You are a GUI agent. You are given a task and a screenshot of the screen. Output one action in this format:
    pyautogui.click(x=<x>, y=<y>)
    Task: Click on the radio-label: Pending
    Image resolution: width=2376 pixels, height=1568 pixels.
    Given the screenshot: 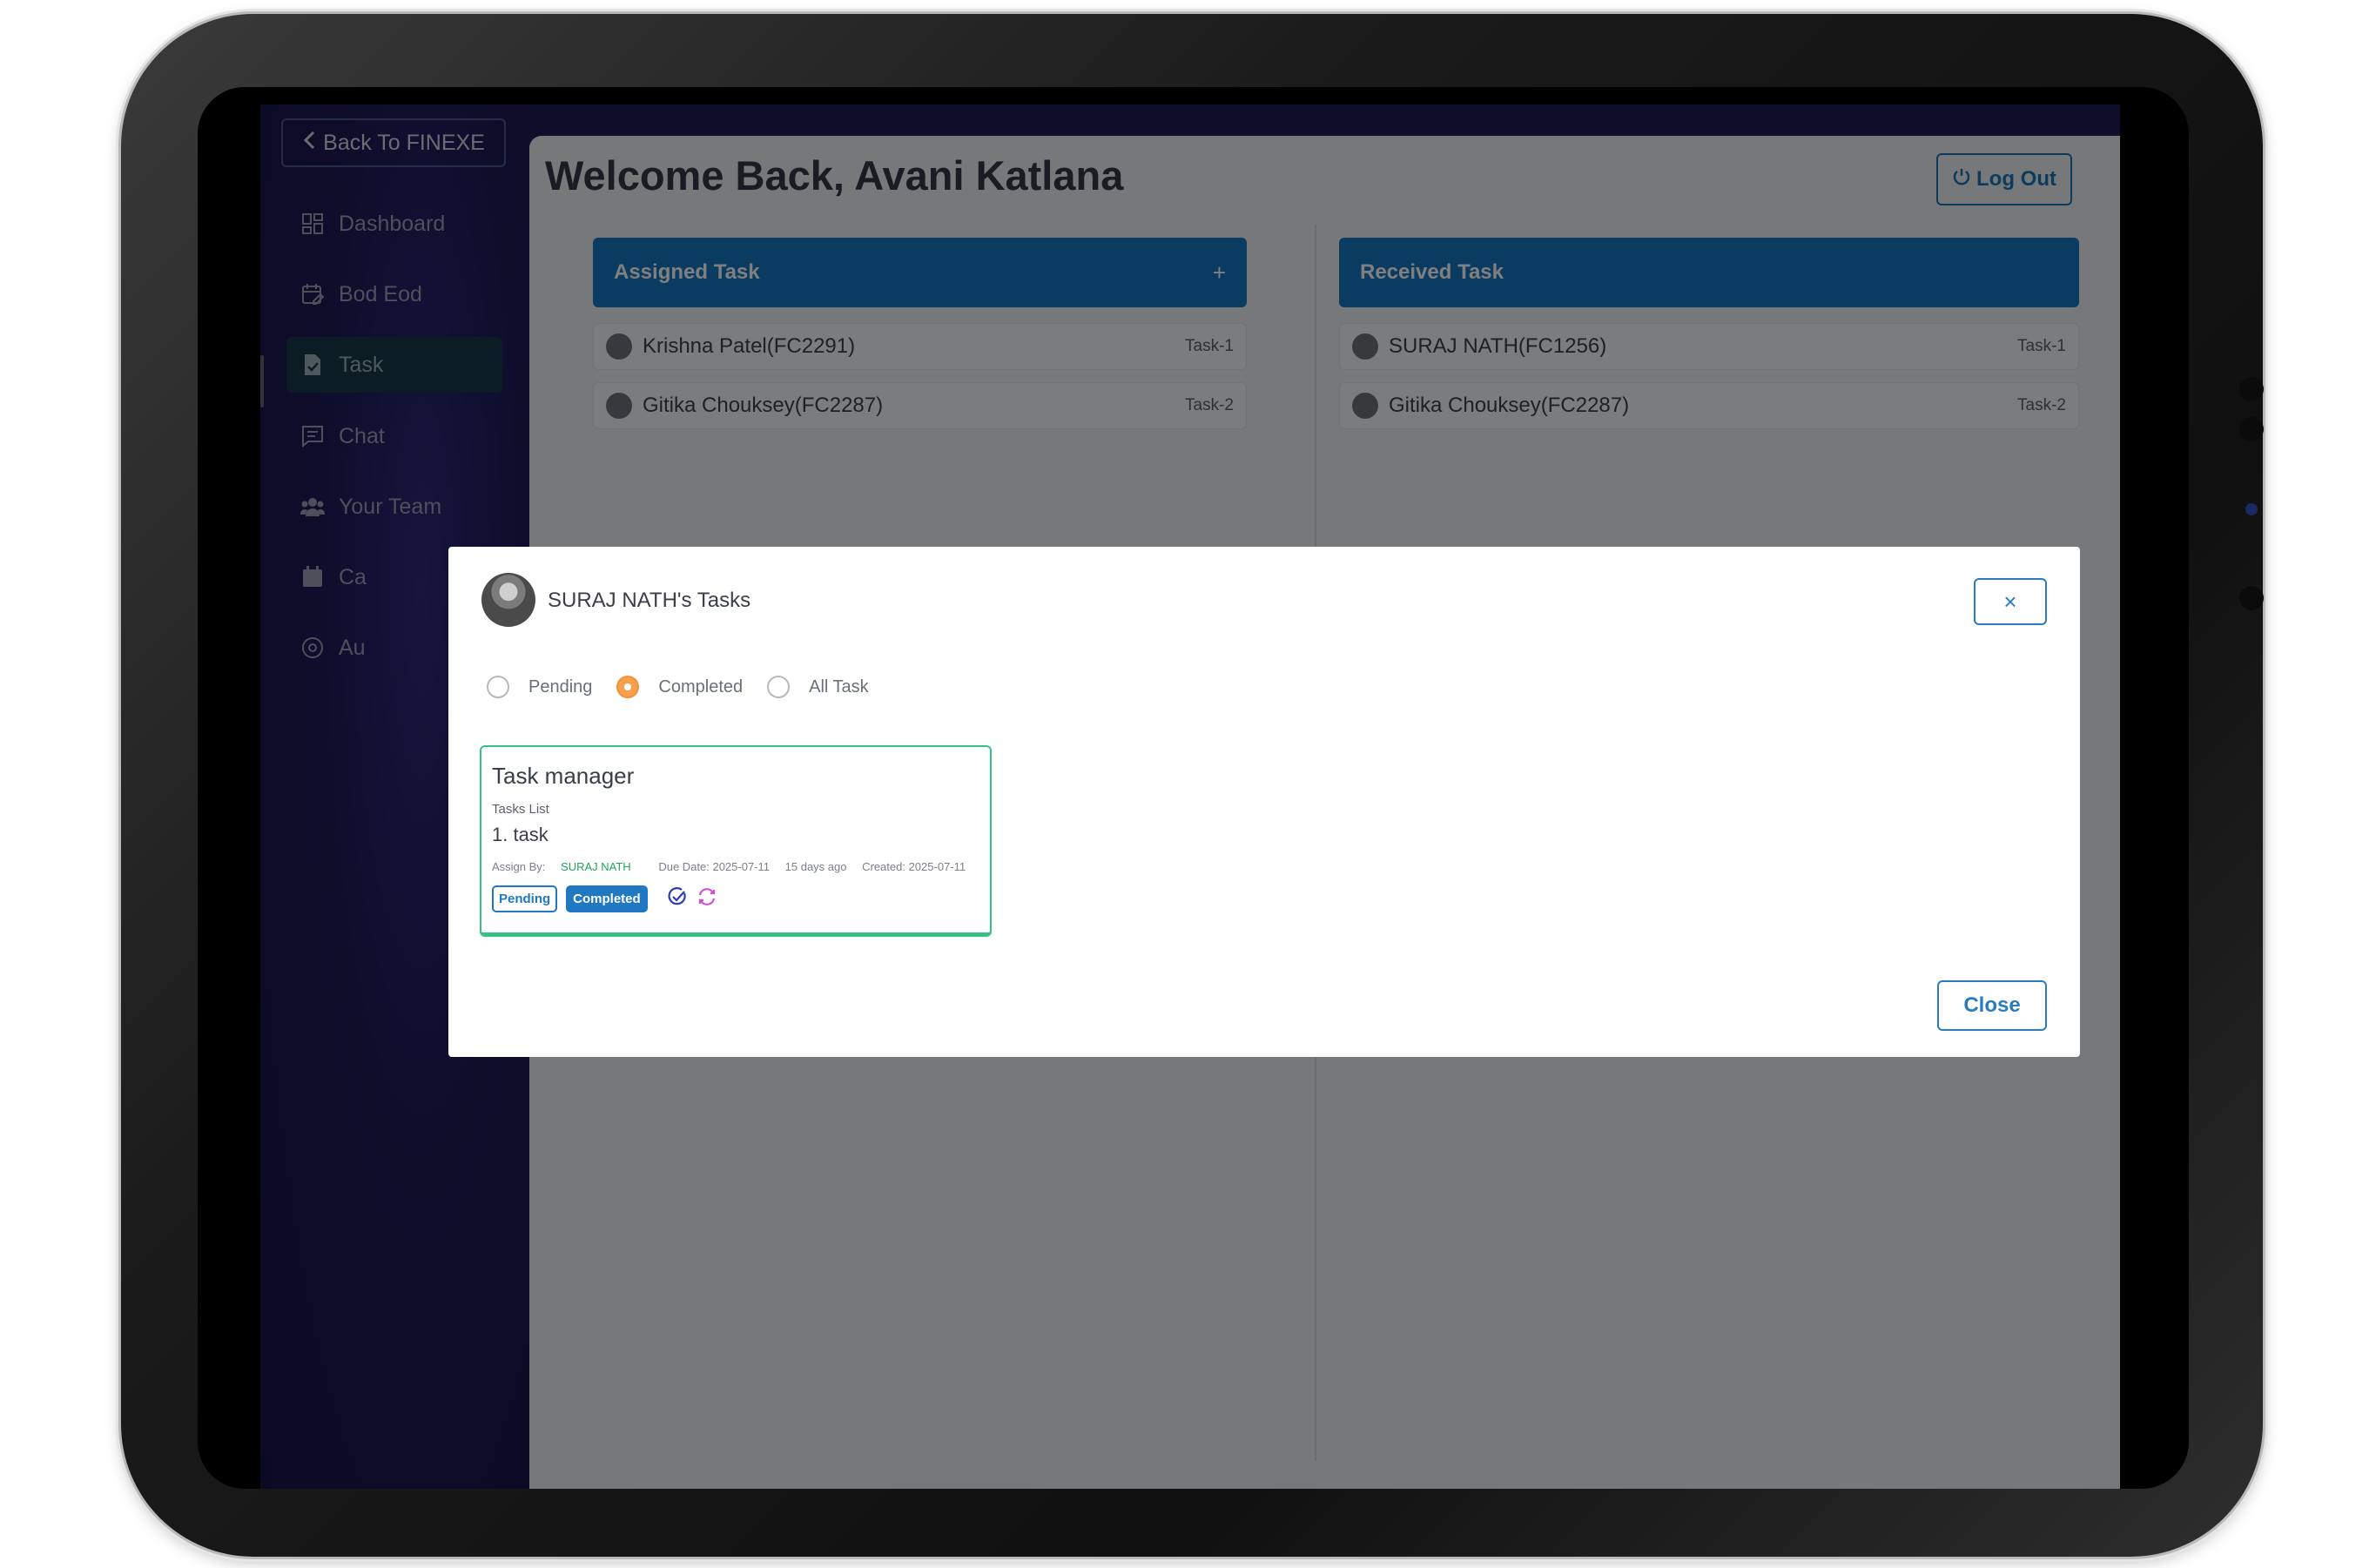 What is the action you would take?
    pyautogui.click(x=560, y=686)
    